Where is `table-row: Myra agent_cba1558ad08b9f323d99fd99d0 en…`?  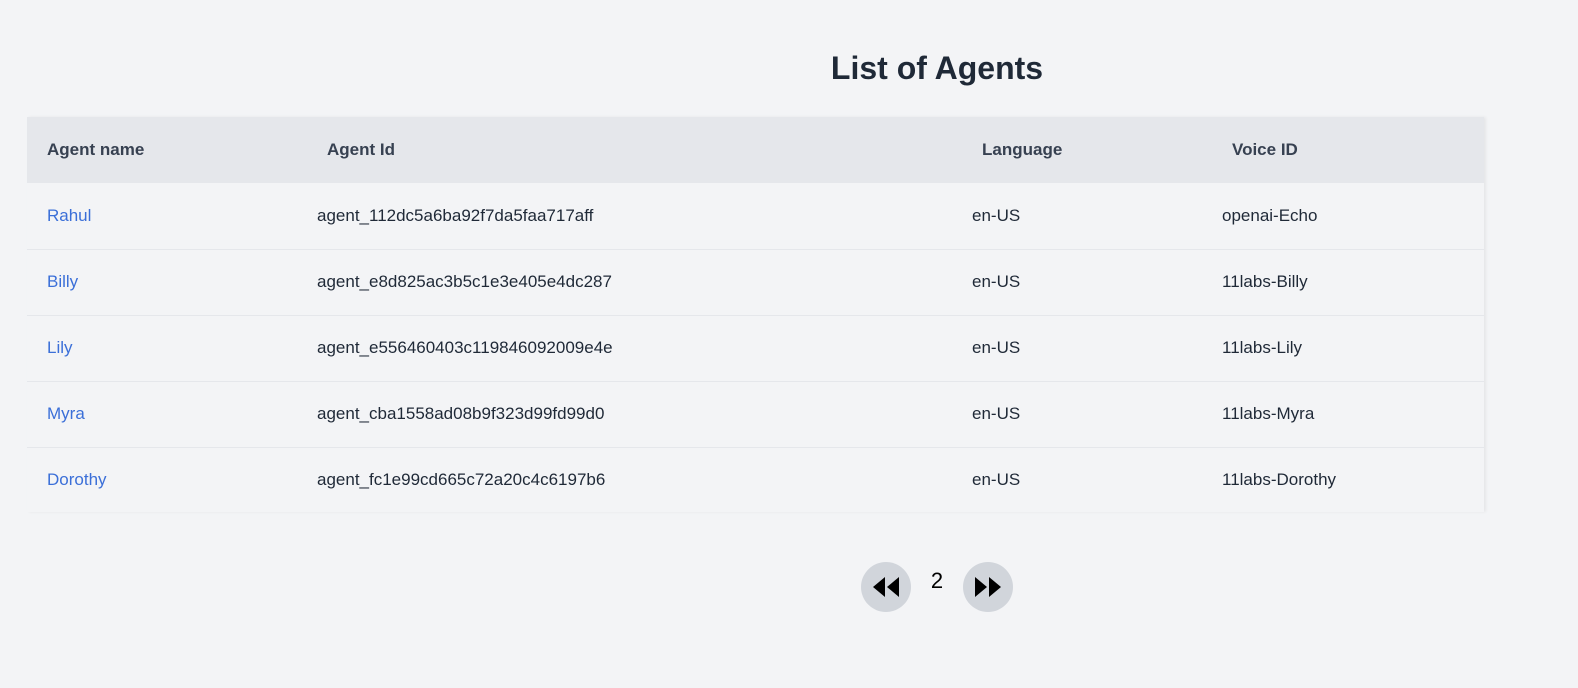 table-row: Myra agent_cba1558ad08b9f323d99fd99d0 en… is located at coordinates (755, 414).